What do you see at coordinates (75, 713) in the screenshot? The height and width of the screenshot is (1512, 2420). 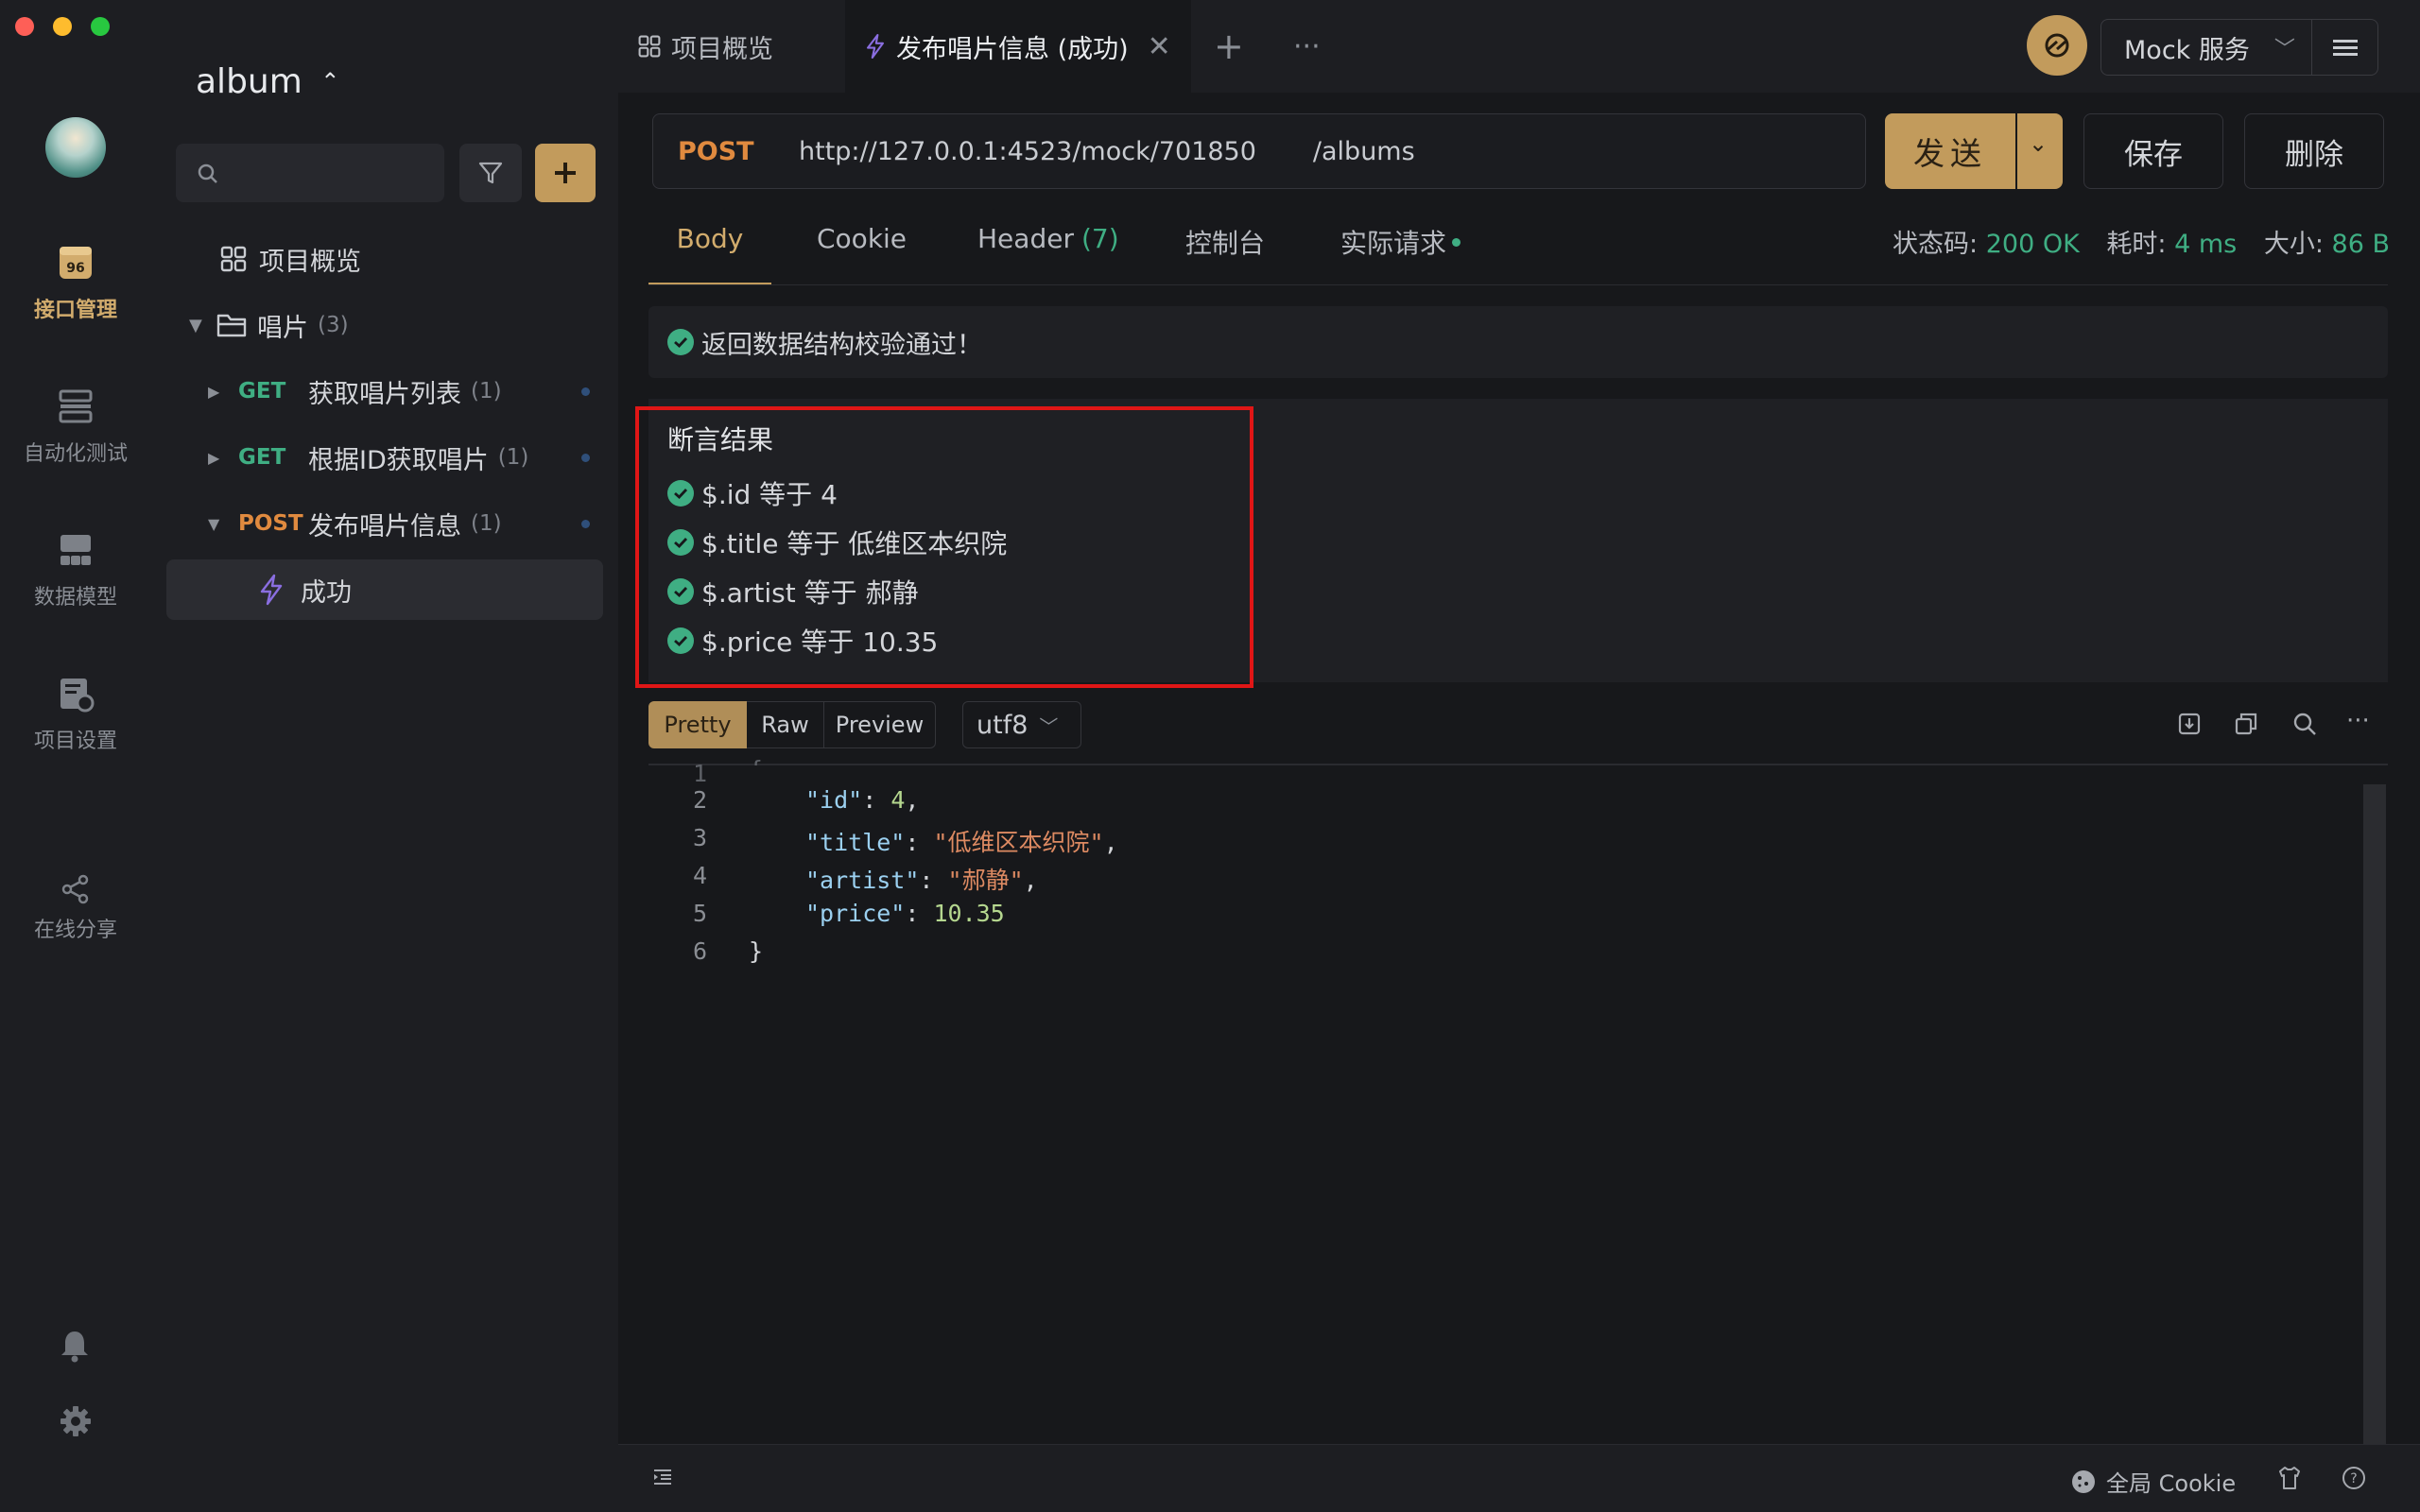 I see `rail-item-project-settings: 项目设置` at bounding box center [75, 713].